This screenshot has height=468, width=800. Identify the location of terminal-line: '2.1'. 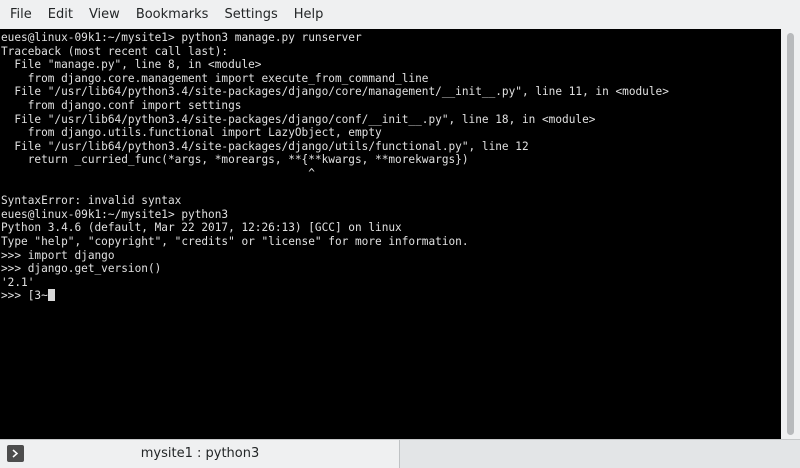
(18, 282).